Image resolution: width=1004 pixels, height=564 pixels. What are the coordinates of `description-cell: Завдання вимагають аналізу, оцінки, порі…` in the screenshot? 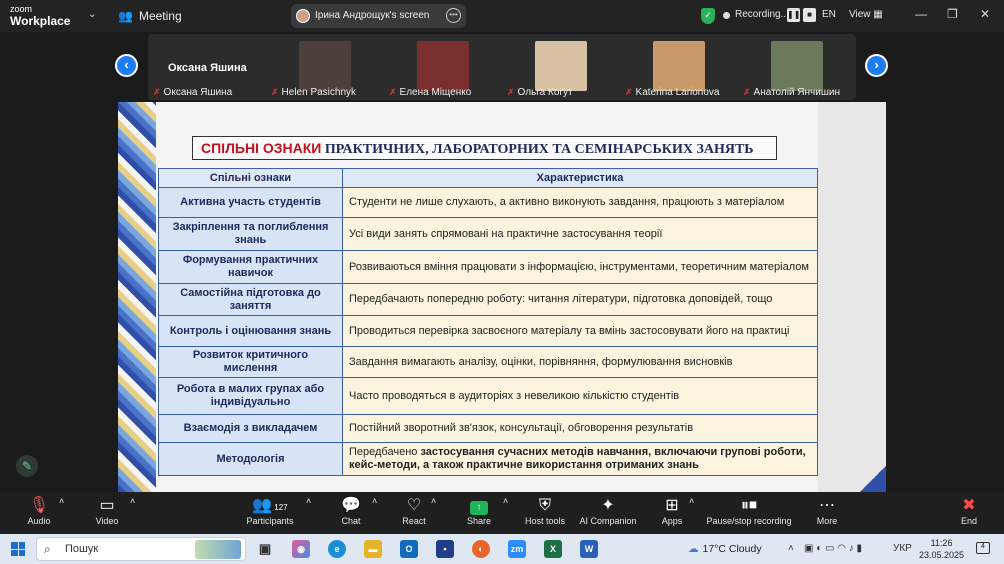 It's located at (580, 362).